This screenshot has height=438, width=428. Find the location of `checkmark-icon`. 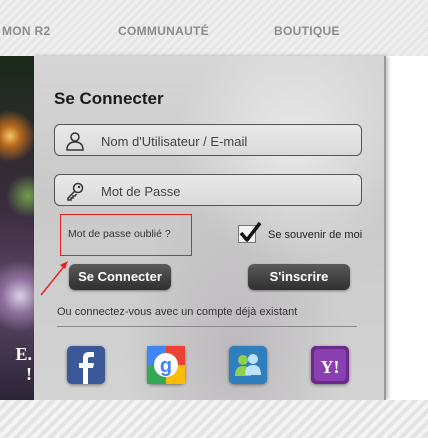

checkmark-icon is located at coordinates (250, 231).